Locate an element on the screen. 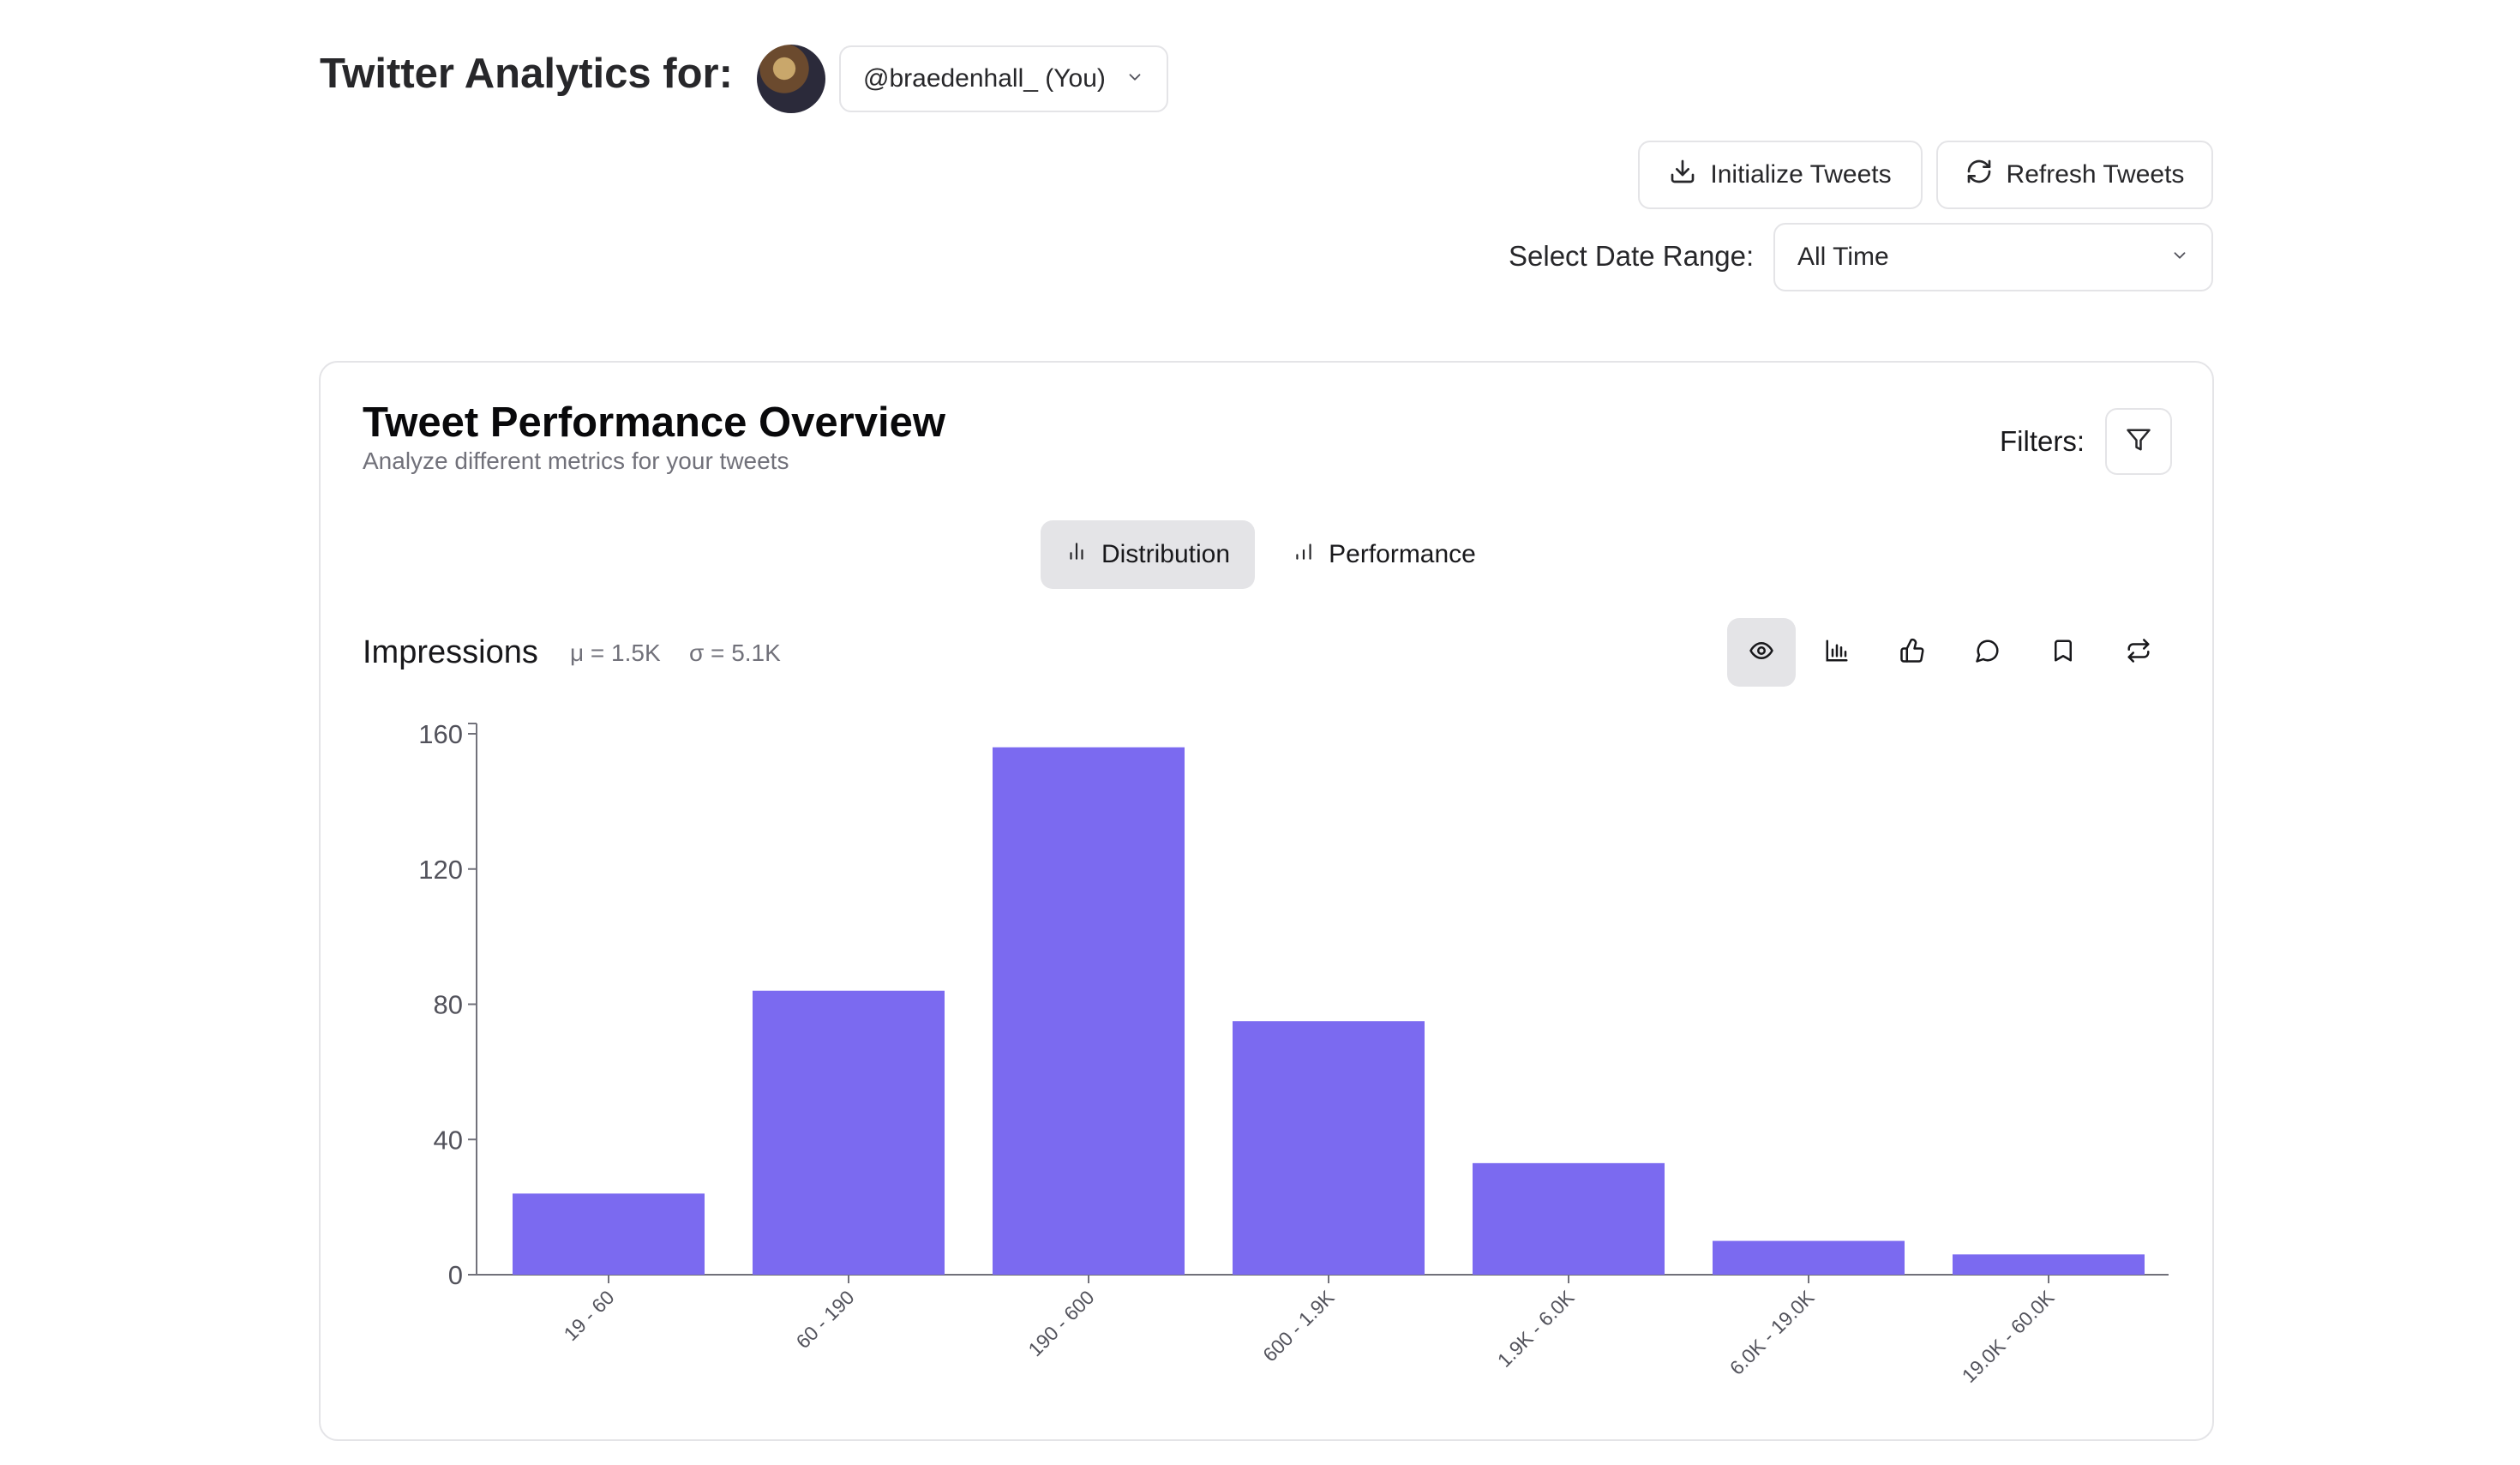 This screenshot has height=1465, width=2520. y-tick-label: 120 is located at coordinates (441, 870).